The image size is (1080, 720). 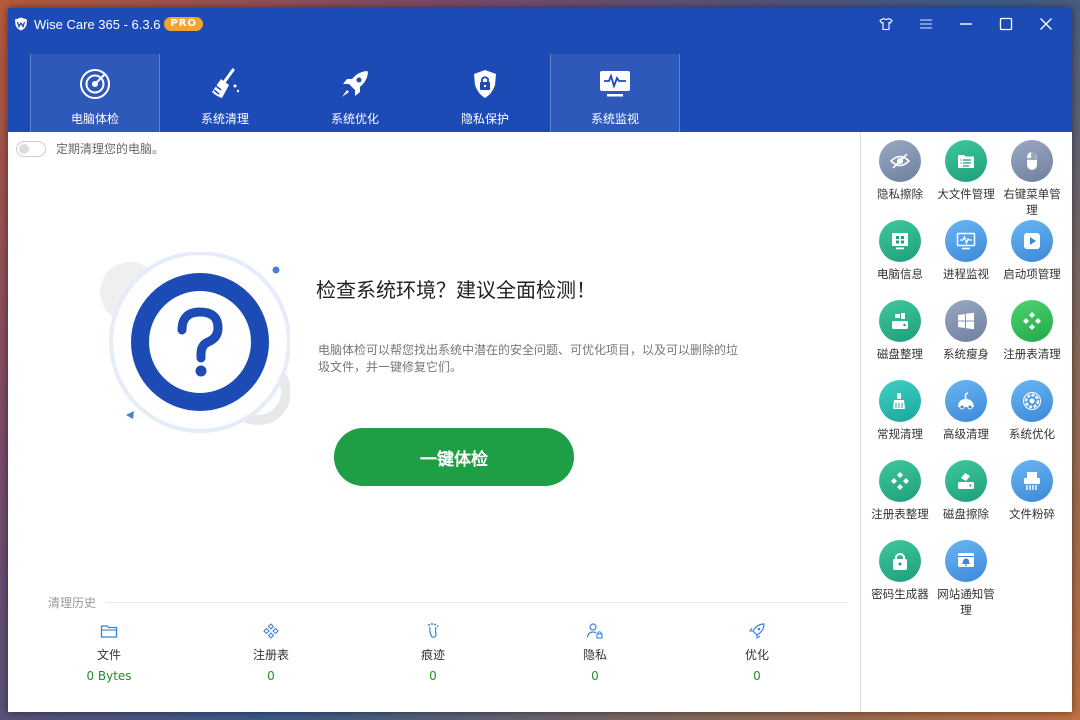 What do you see at coordinates (966, 340) in the screenshot?
I see `tool-system-slim: 系统瘦身` at bounding box center [966, 340].